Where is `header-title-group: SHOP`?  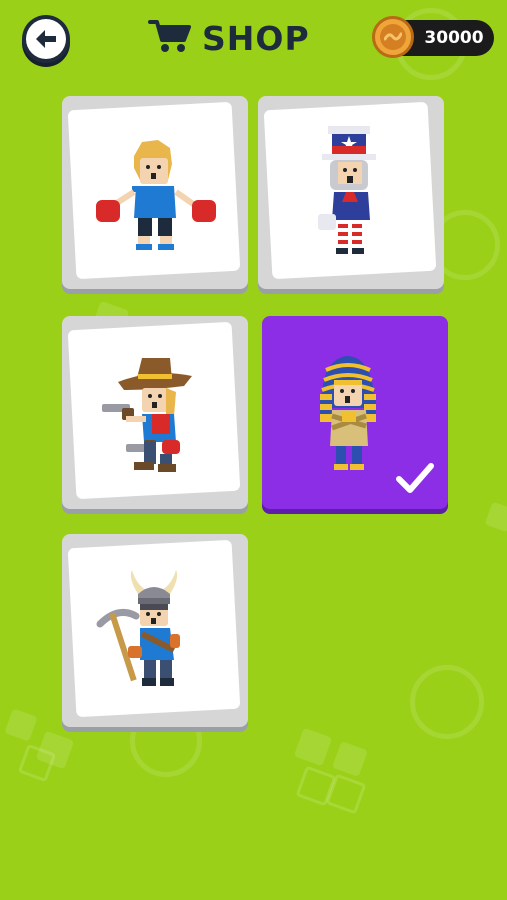 header-title-group: SHOP is located at coordinates (229, 38).